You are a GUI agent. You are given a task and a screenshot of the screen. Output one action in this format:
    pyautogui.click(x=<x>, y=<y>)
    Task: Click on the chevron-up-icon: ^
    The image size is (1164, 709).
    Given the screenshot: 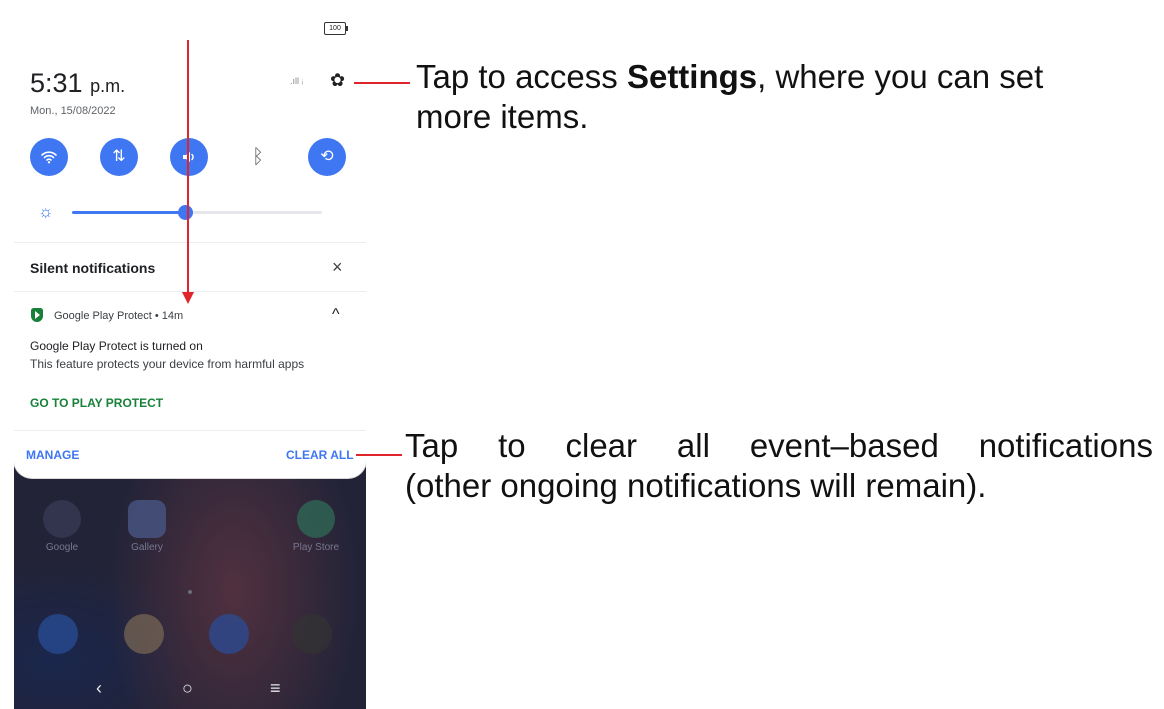 What is the action you would take?
    pyautogui.click(x=336, y=315)
    